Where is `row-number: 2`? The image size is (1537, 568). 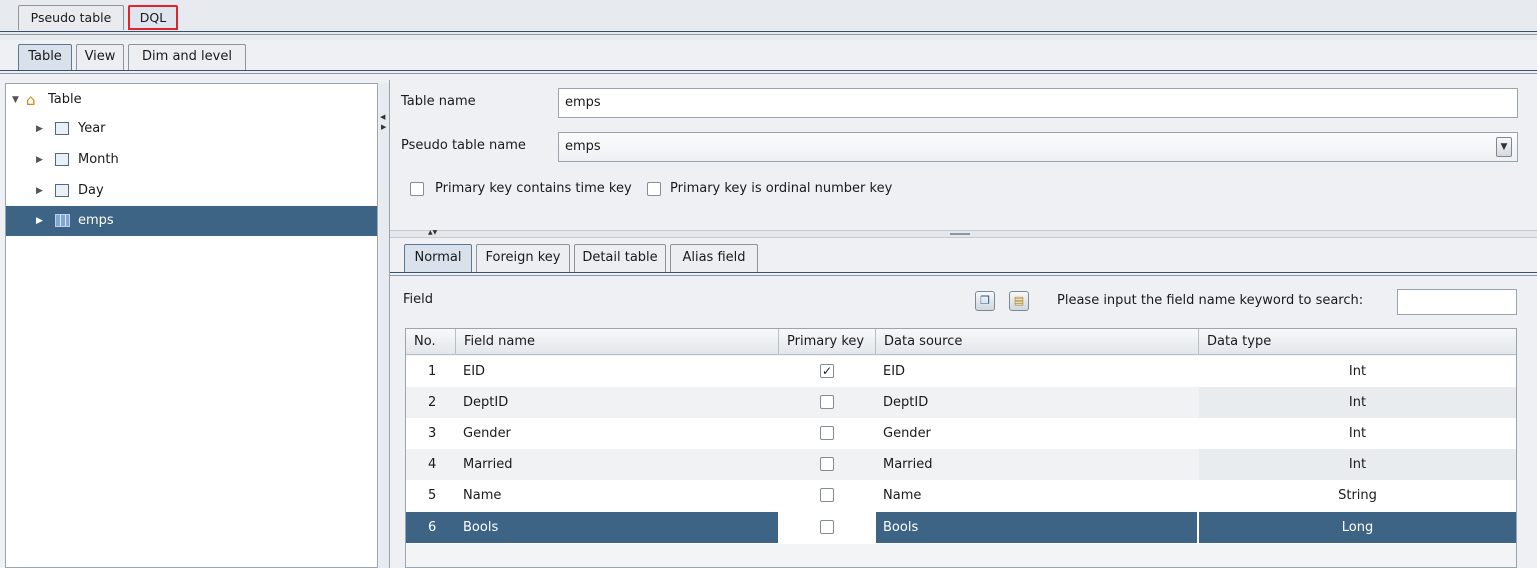 row-number: 2 is located at coordinates (432, 402).